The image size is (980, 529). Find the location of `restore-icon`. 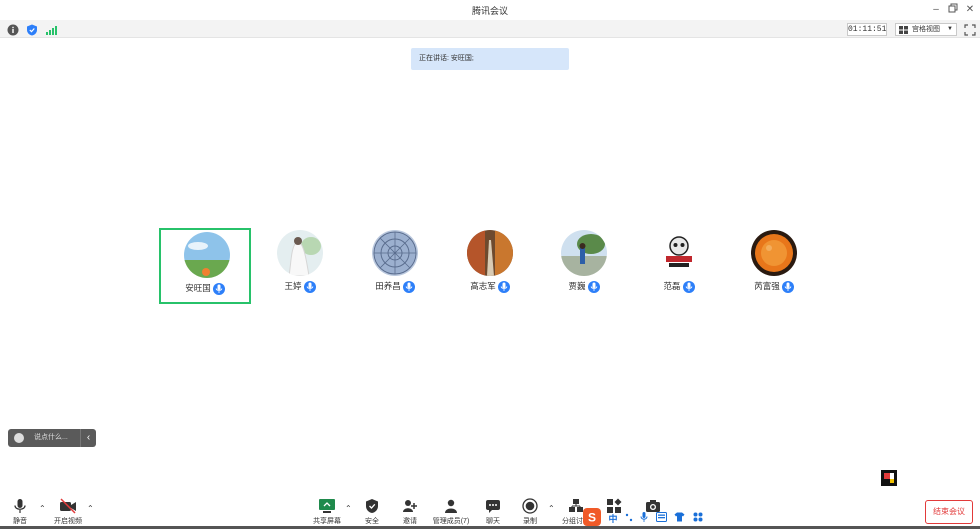

restore-icon is located at coordinates (953, 10).